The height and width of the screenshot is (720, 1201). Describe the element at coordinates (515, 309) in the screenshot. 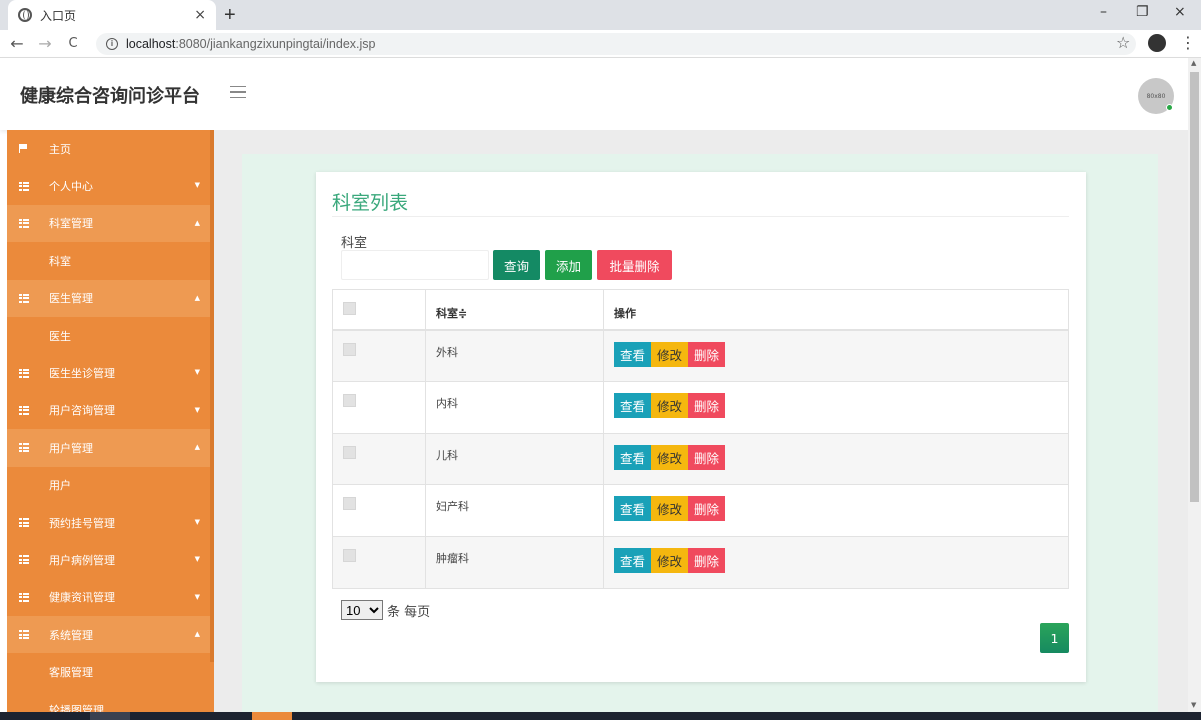

I see `header-department-cell: 科室≑` at that location.